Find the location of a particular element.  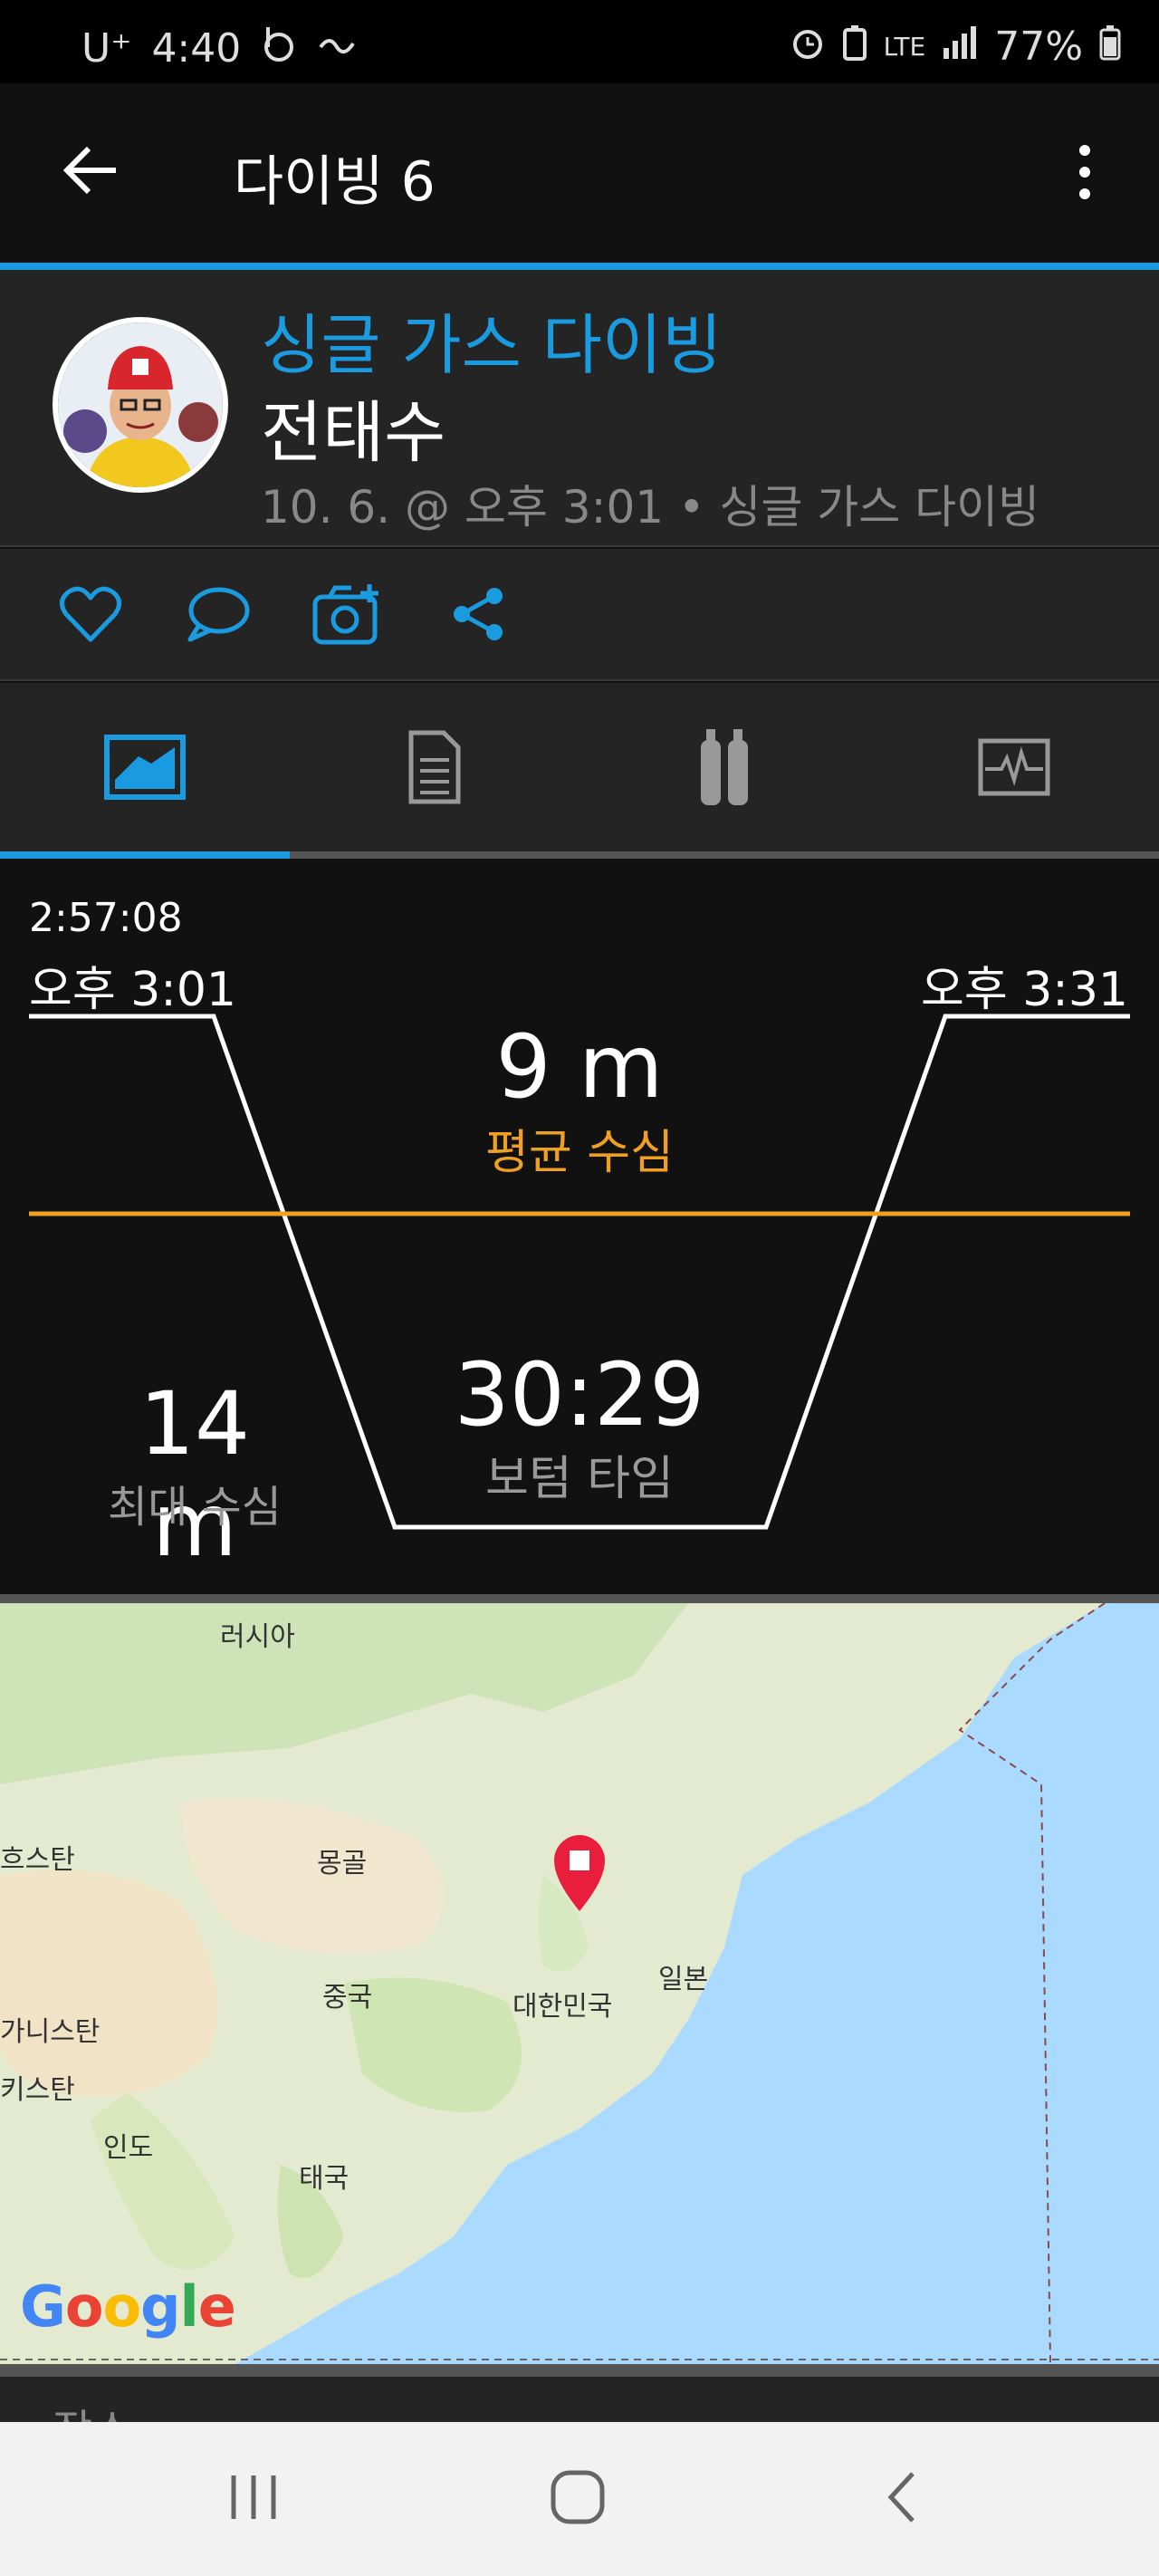

home-icon is located at coordinates (578, 2499).